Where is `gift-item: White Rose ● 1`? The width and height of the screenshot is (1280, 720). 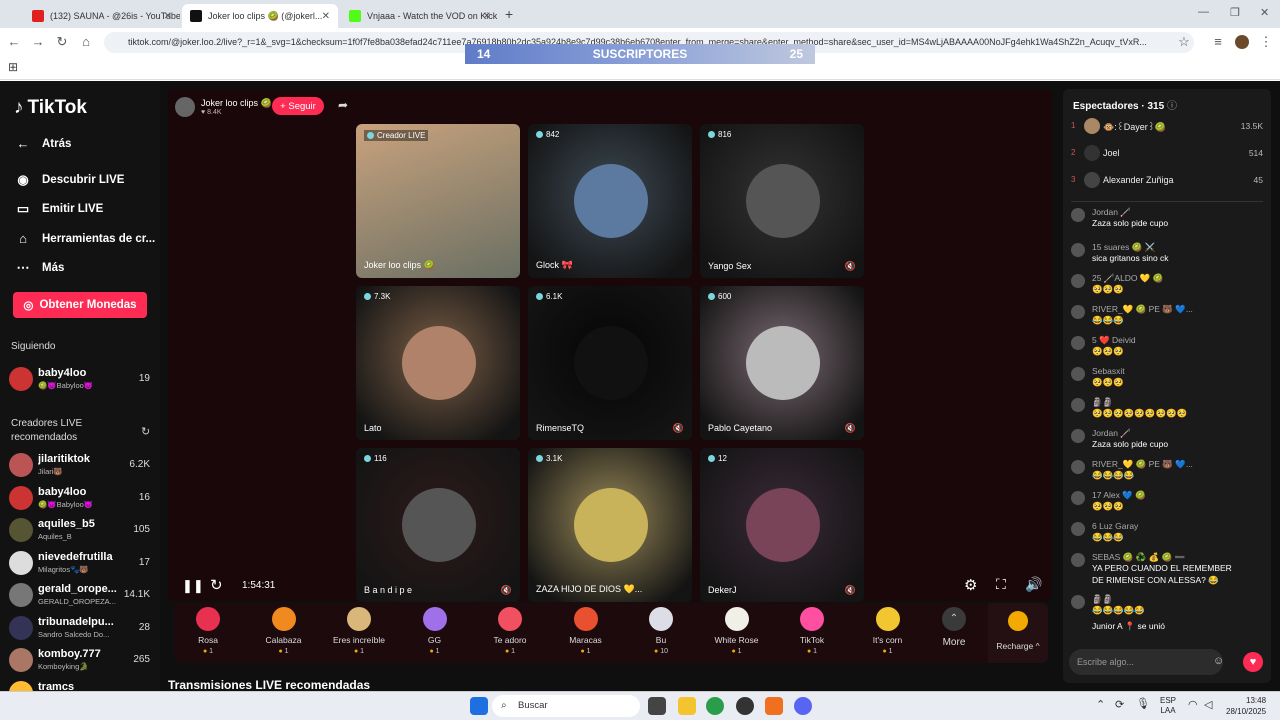 gift-item: White Rose ● 1 is located at coordinates (737, 631).